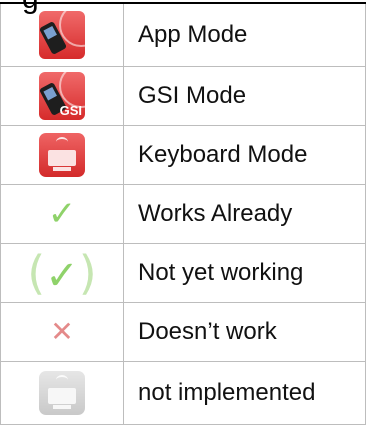  I want to click on gsi-mode-icon: GSI, so click(62, 96).